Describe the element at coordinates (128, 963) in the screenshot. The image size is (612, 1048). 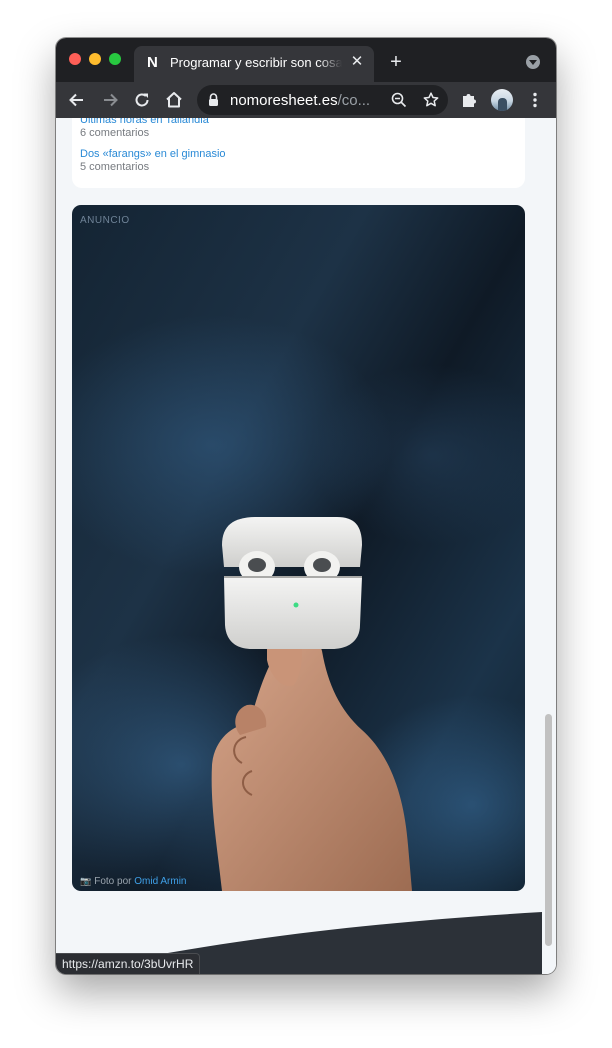
I see `link-status-bubble: https://amzn.to/3bUvrHR` at that location.